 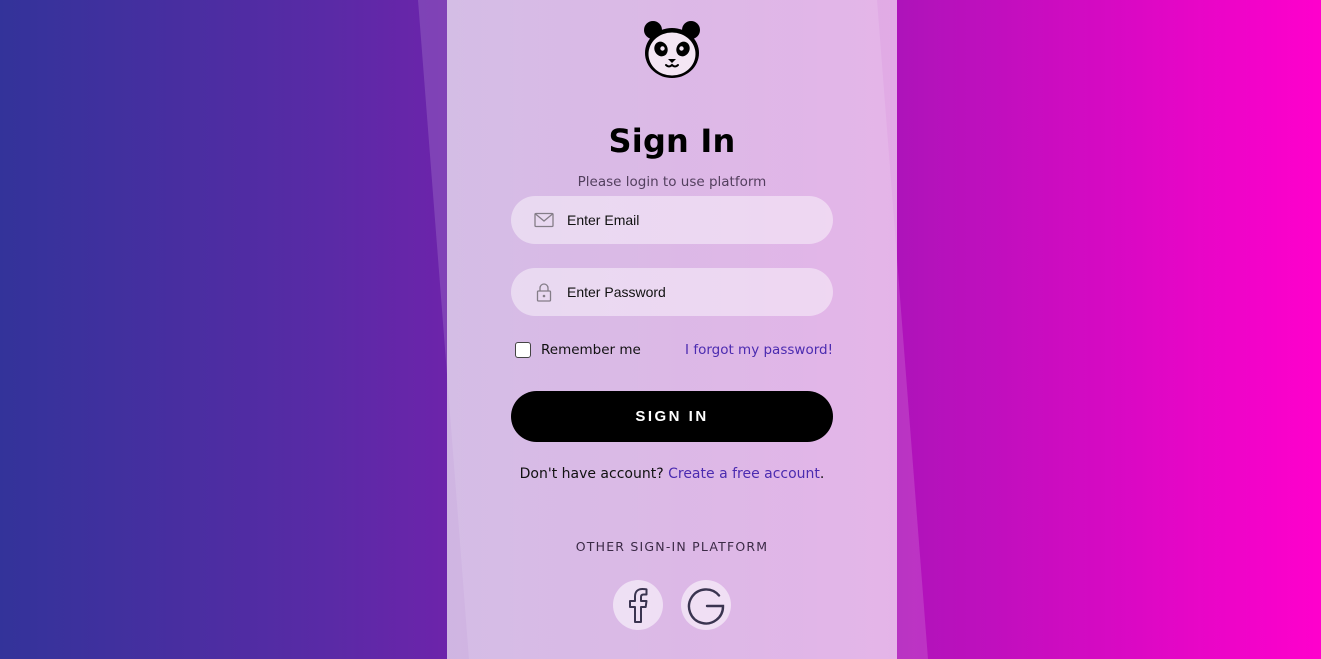 I want to click on facebook-button, so click(x=638, y=605).